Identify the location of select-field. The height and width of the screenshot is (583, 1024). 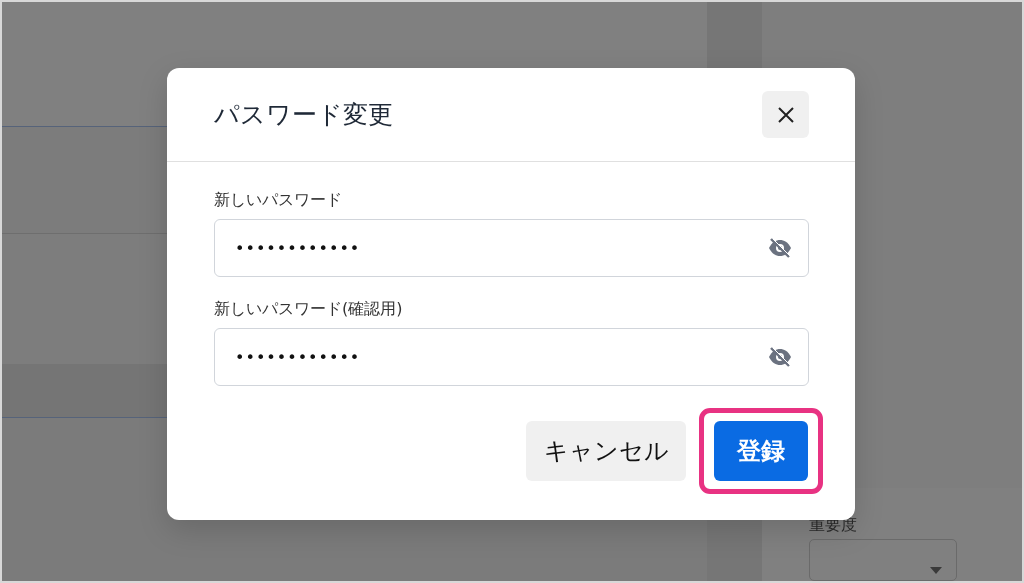
(883, 560).